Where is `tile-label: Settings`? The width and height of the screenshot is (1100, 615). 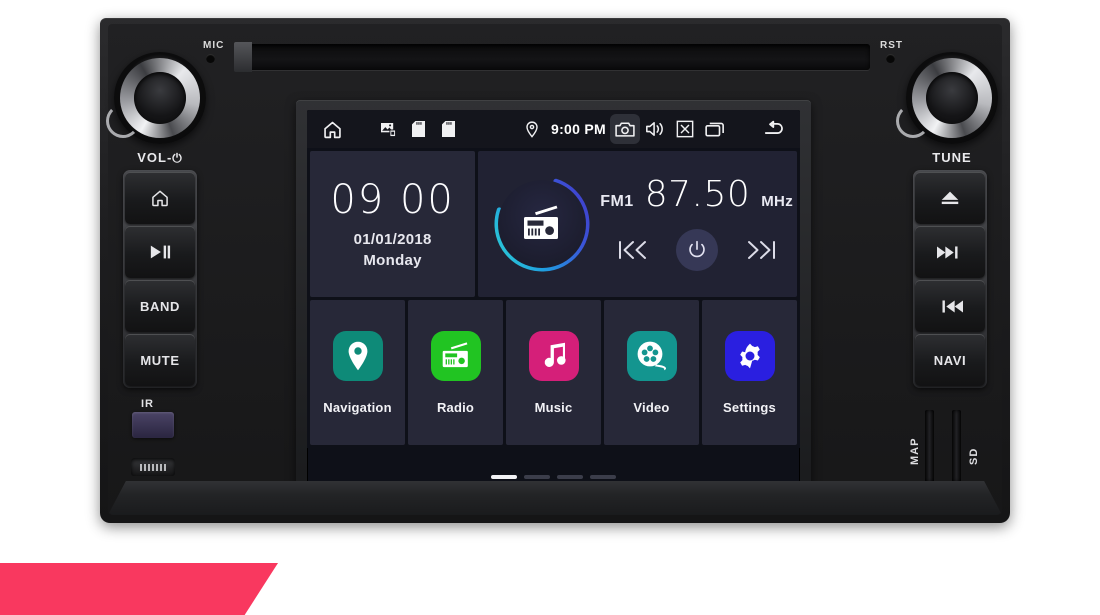 tile-label: Settings is located at coordinates (749, 407).